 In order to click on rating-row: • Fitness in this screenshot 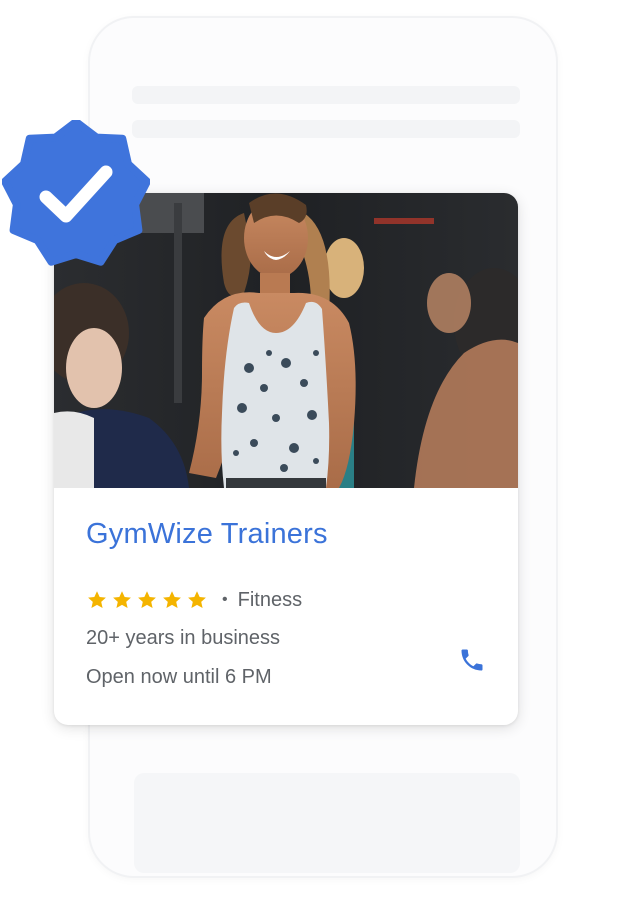, I will do `click(194, 600)`.